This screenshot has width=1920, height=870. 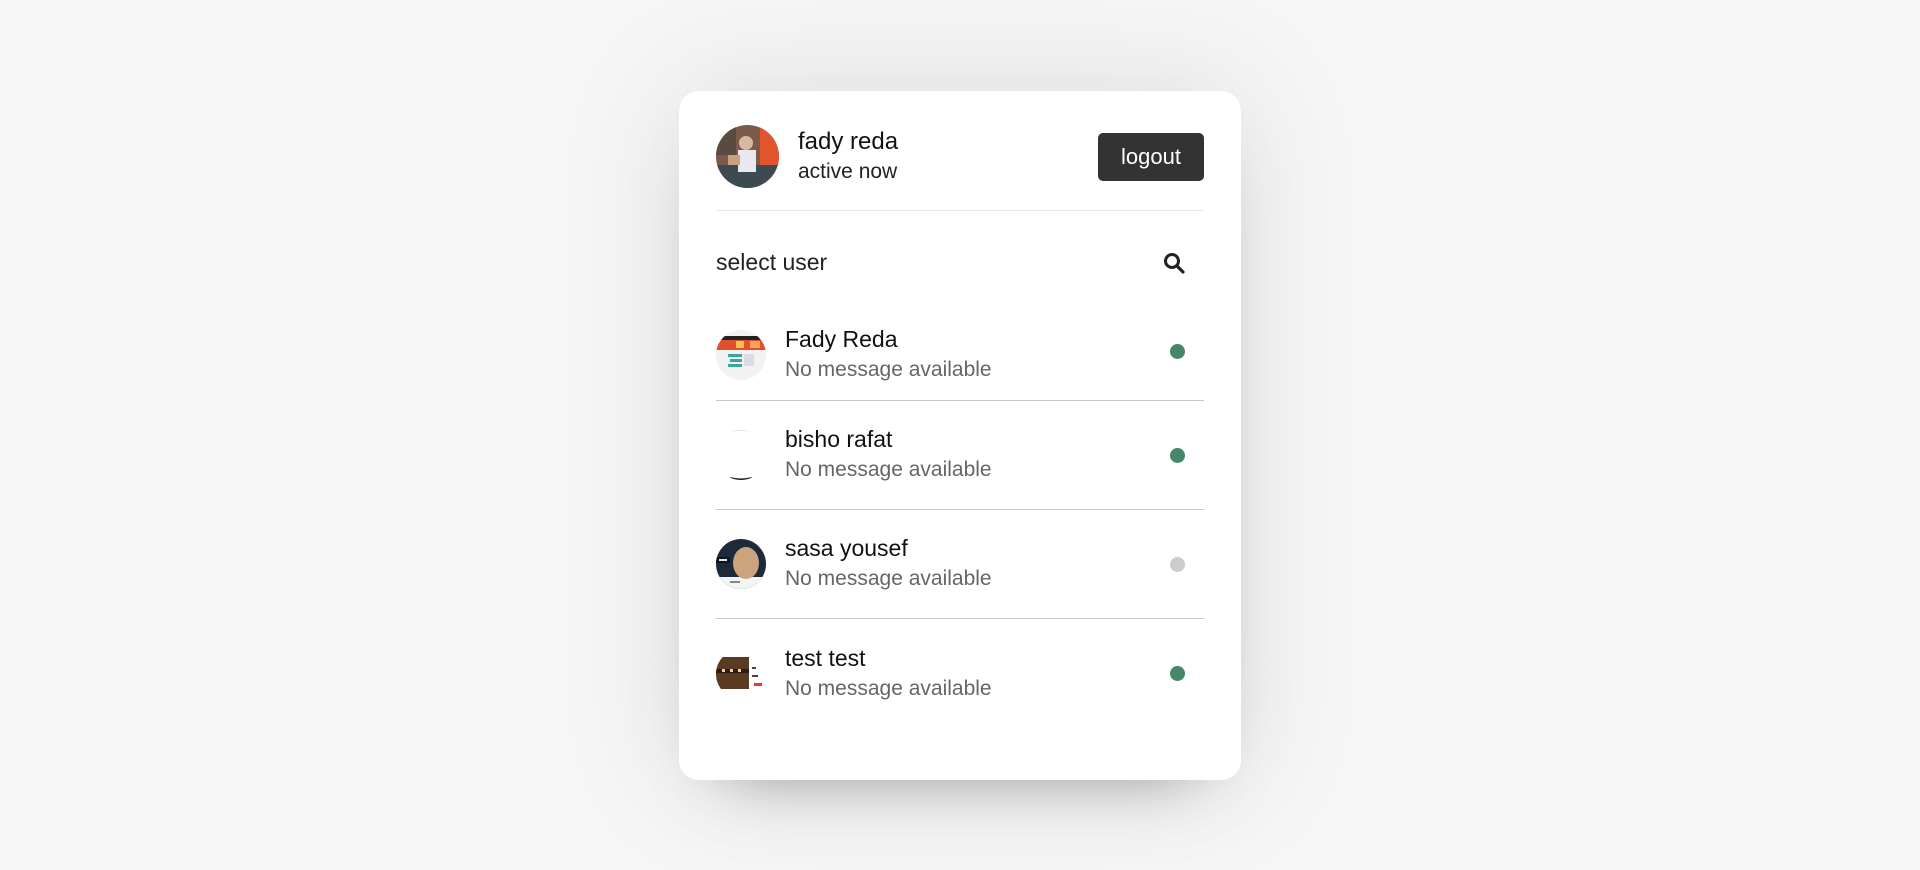 What do you see at coordinates (839, 439) in the screenshot?
I see `user-name: bisho rafat` at bounding box center [839, 439].